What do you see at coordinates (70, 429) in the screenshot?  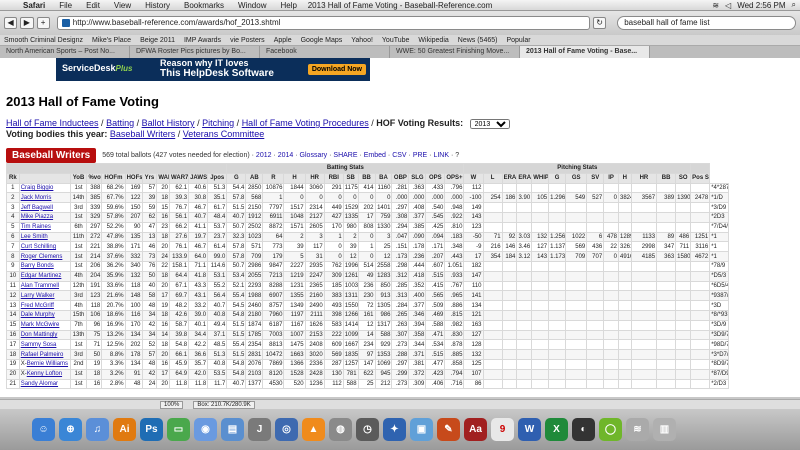 I see `compass-icon: ⊕` at bounding box center [70, 429].